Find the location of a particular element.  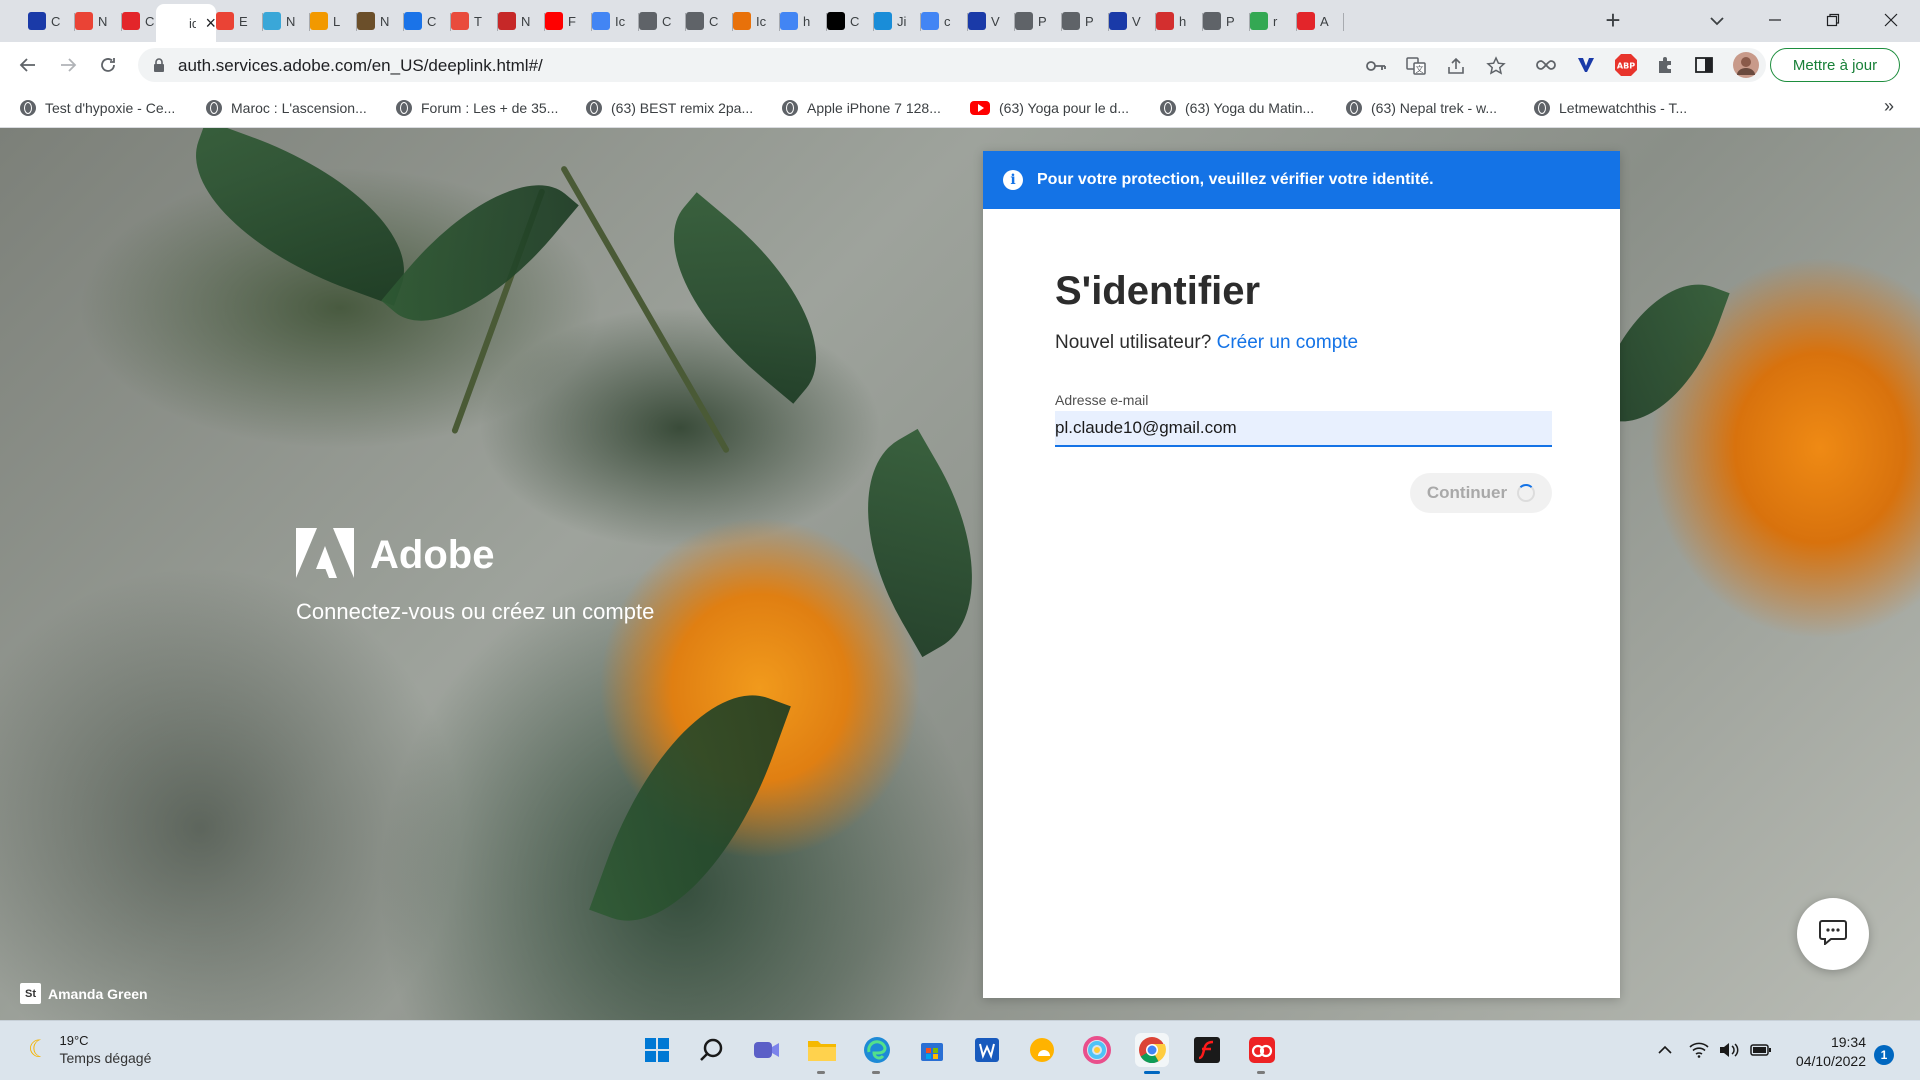

tab-title: T is located at coordinates (478, 21).